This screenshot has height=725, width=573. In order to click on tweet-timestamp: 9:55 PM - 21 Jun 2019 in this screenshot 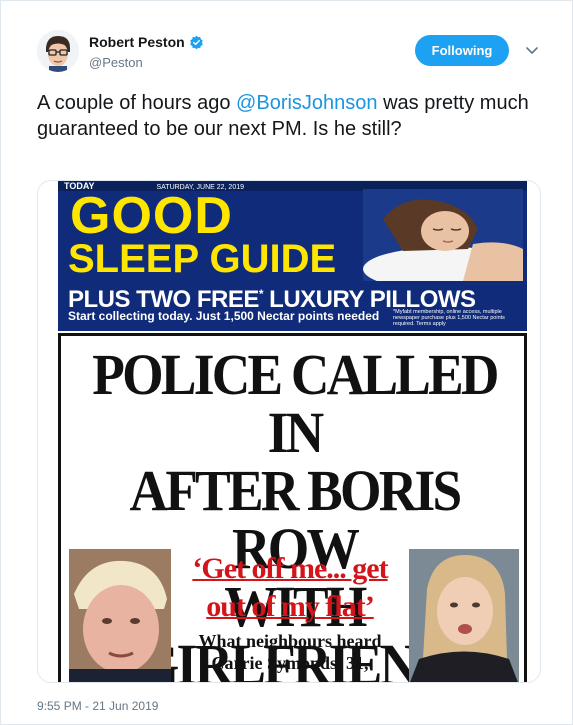, I will do `click(97, 706)`.